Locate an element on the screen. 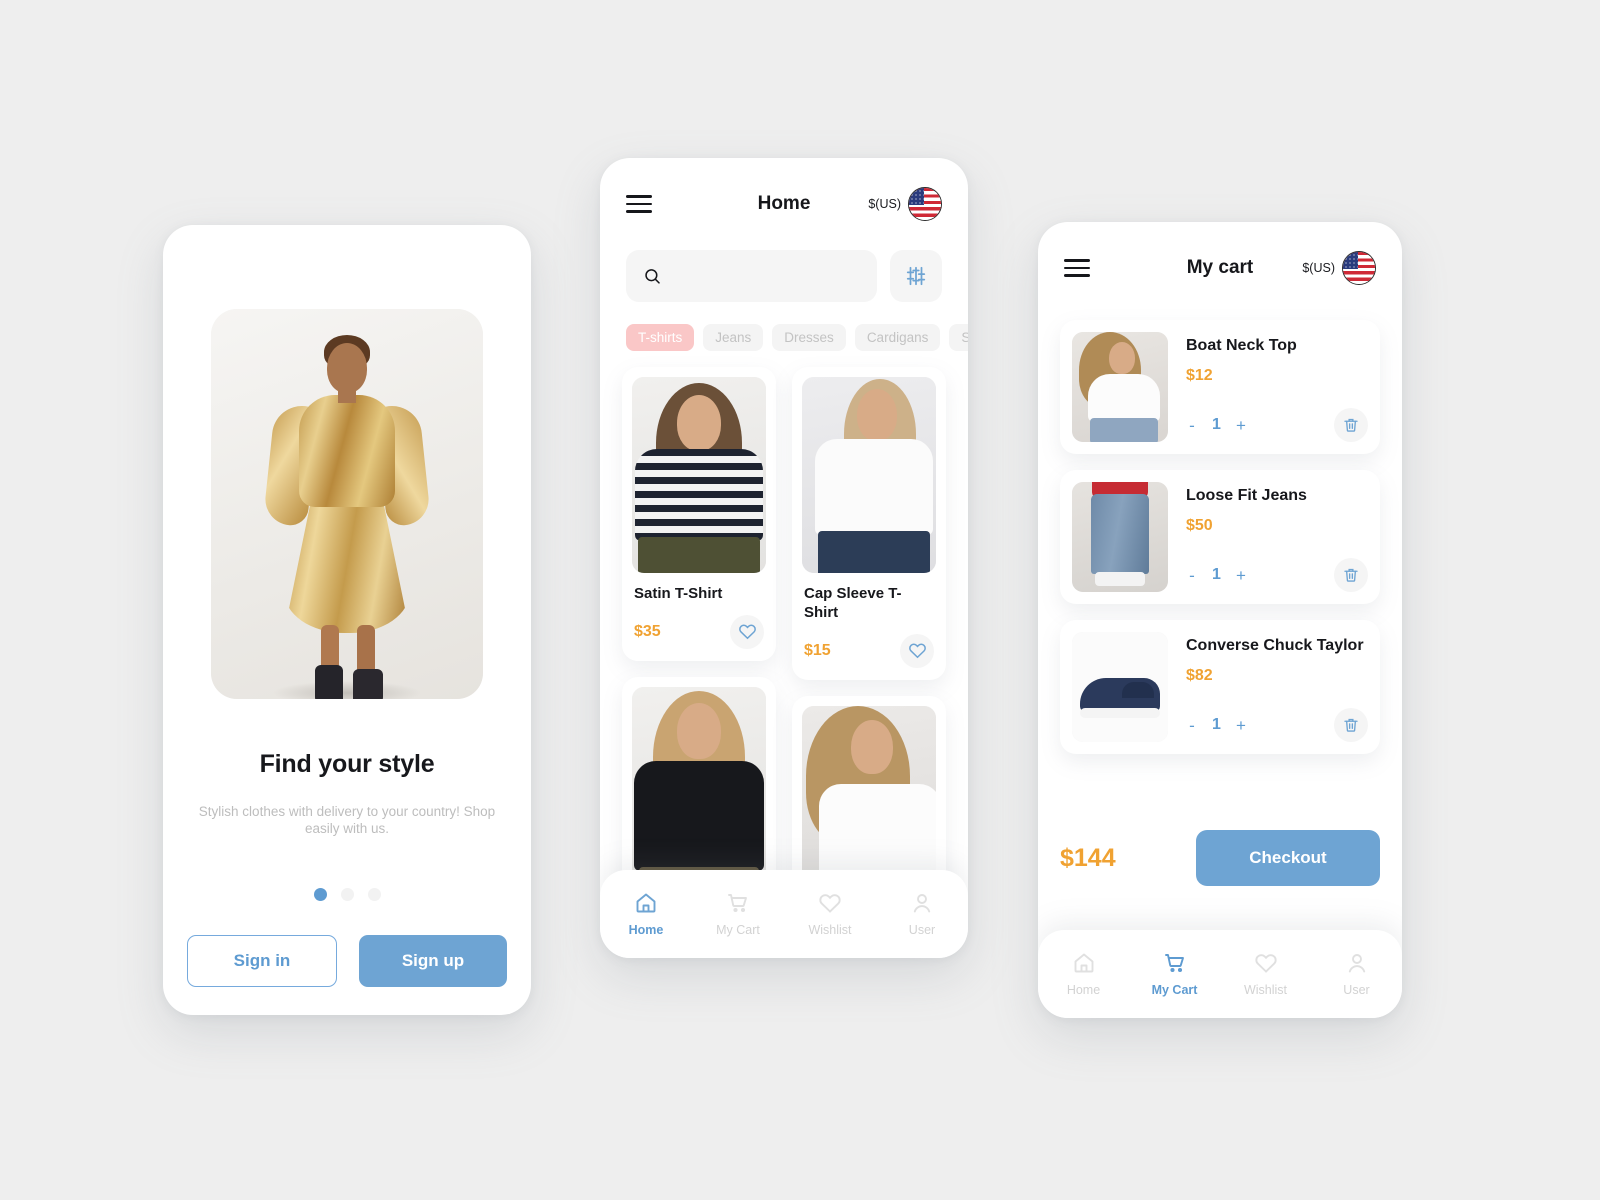 The height and width of the screenshot is (1200, 1600). checkout-bar: $144 Checkout is located at coordinates (1220, 858).